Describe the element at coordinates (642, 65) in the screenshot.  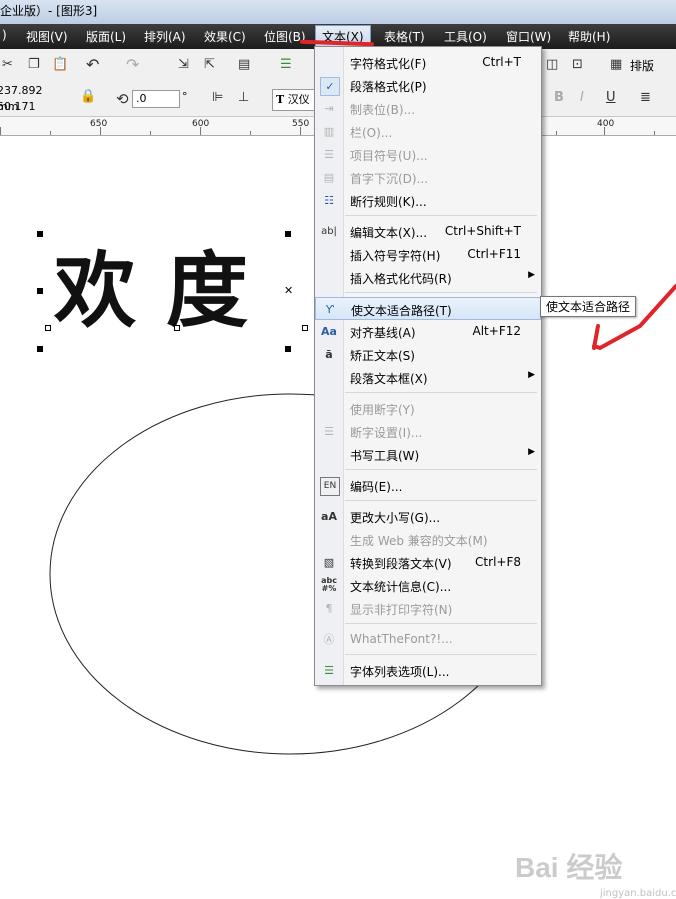
I see `layout-label: 排版` at that location.